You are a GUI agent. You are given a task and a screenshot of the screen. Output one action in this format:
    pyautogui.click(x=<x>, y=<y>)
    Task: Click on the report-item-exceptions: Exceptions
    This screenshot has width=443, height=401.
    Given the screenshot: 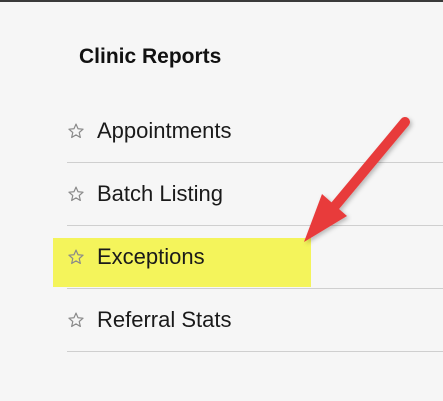 What is the action you would take?
    pyautogui.click(x=255, y=257)
    